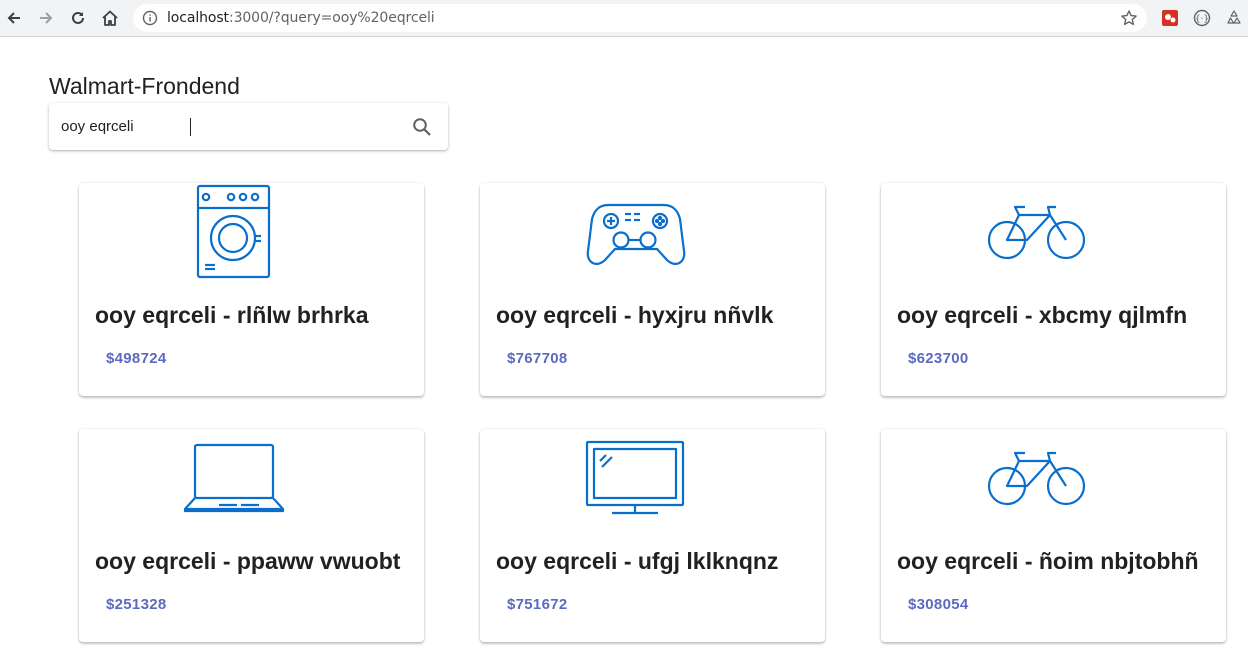 The width and height of the screenshot is (1248, 655). I want to click on search-input, so click(226, 126).